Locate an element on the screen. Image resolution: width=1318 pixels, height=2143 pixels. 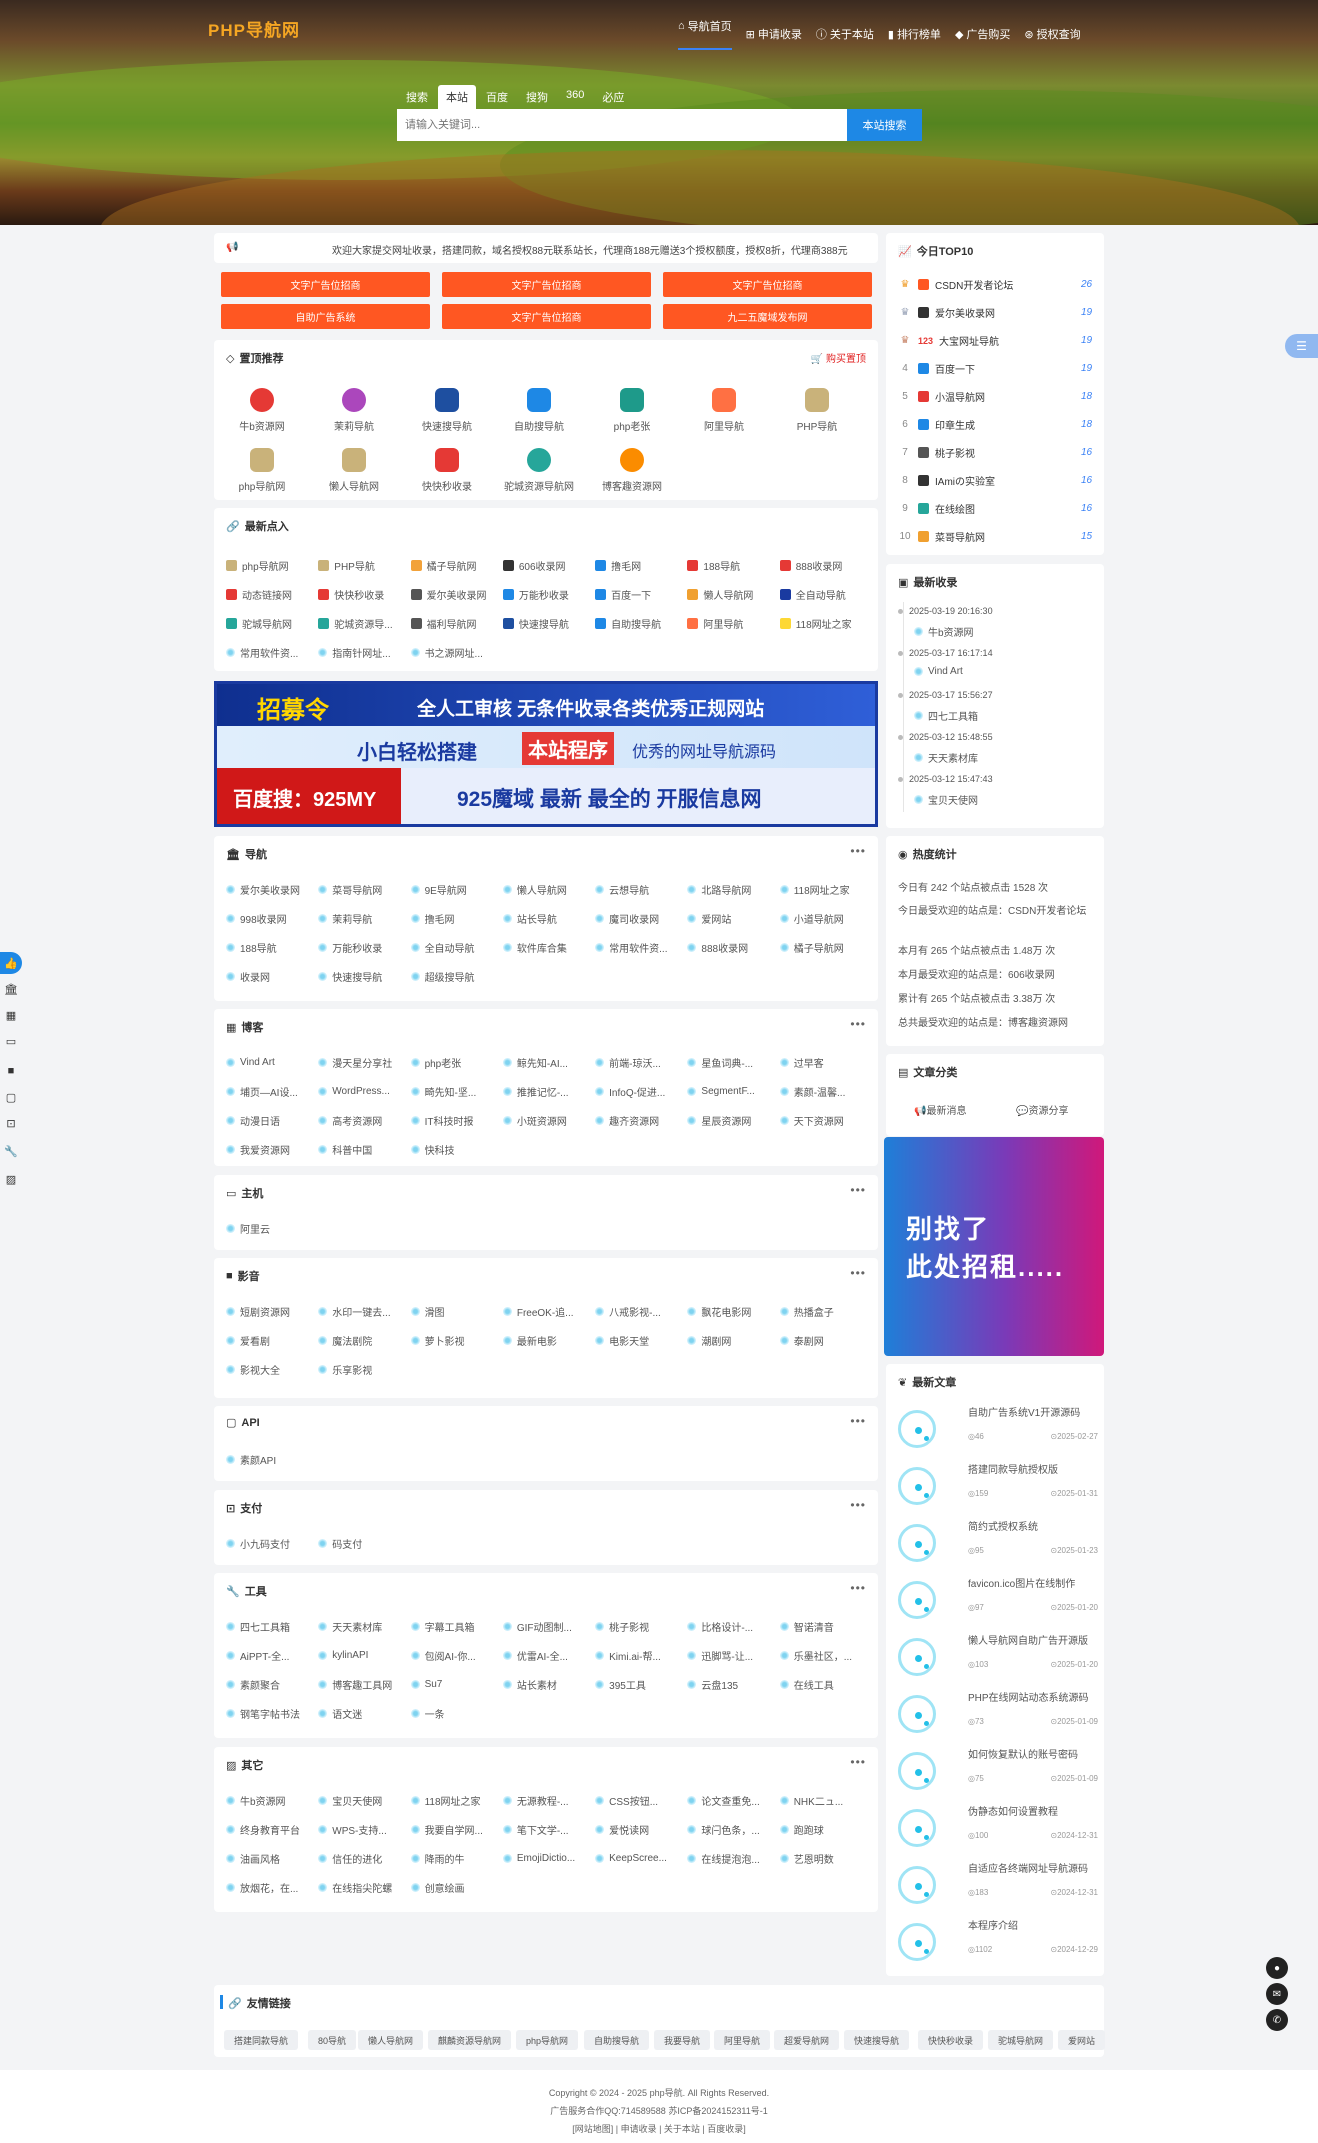
category-link: 懒人导航网 is located at coordinates (545, 889).